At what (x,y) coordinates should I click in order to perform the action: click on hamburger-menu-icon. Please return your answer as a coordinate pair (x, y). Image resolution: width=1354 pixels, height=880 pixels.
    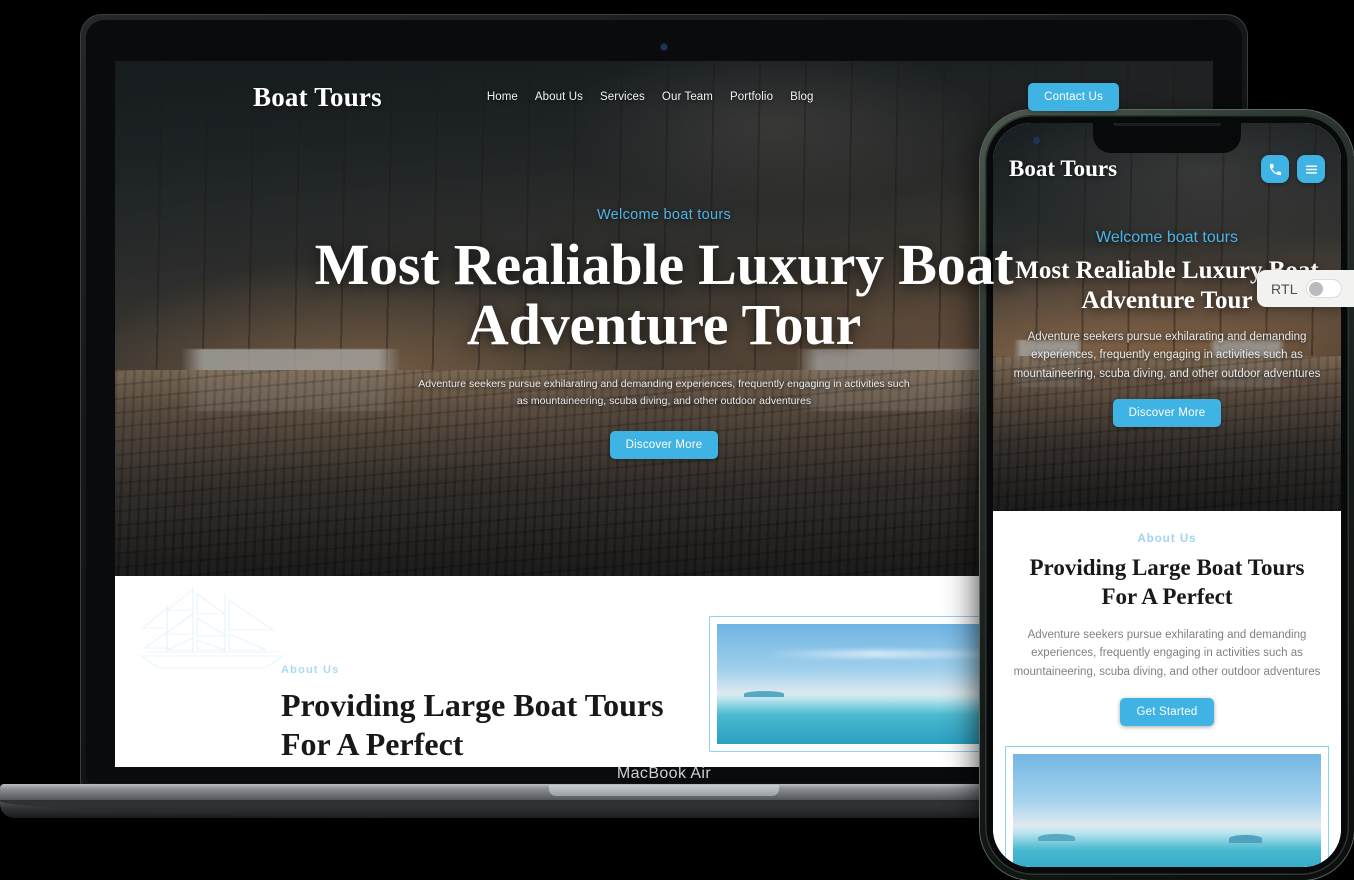
    Looking at the image, I should click on (1311, 169).